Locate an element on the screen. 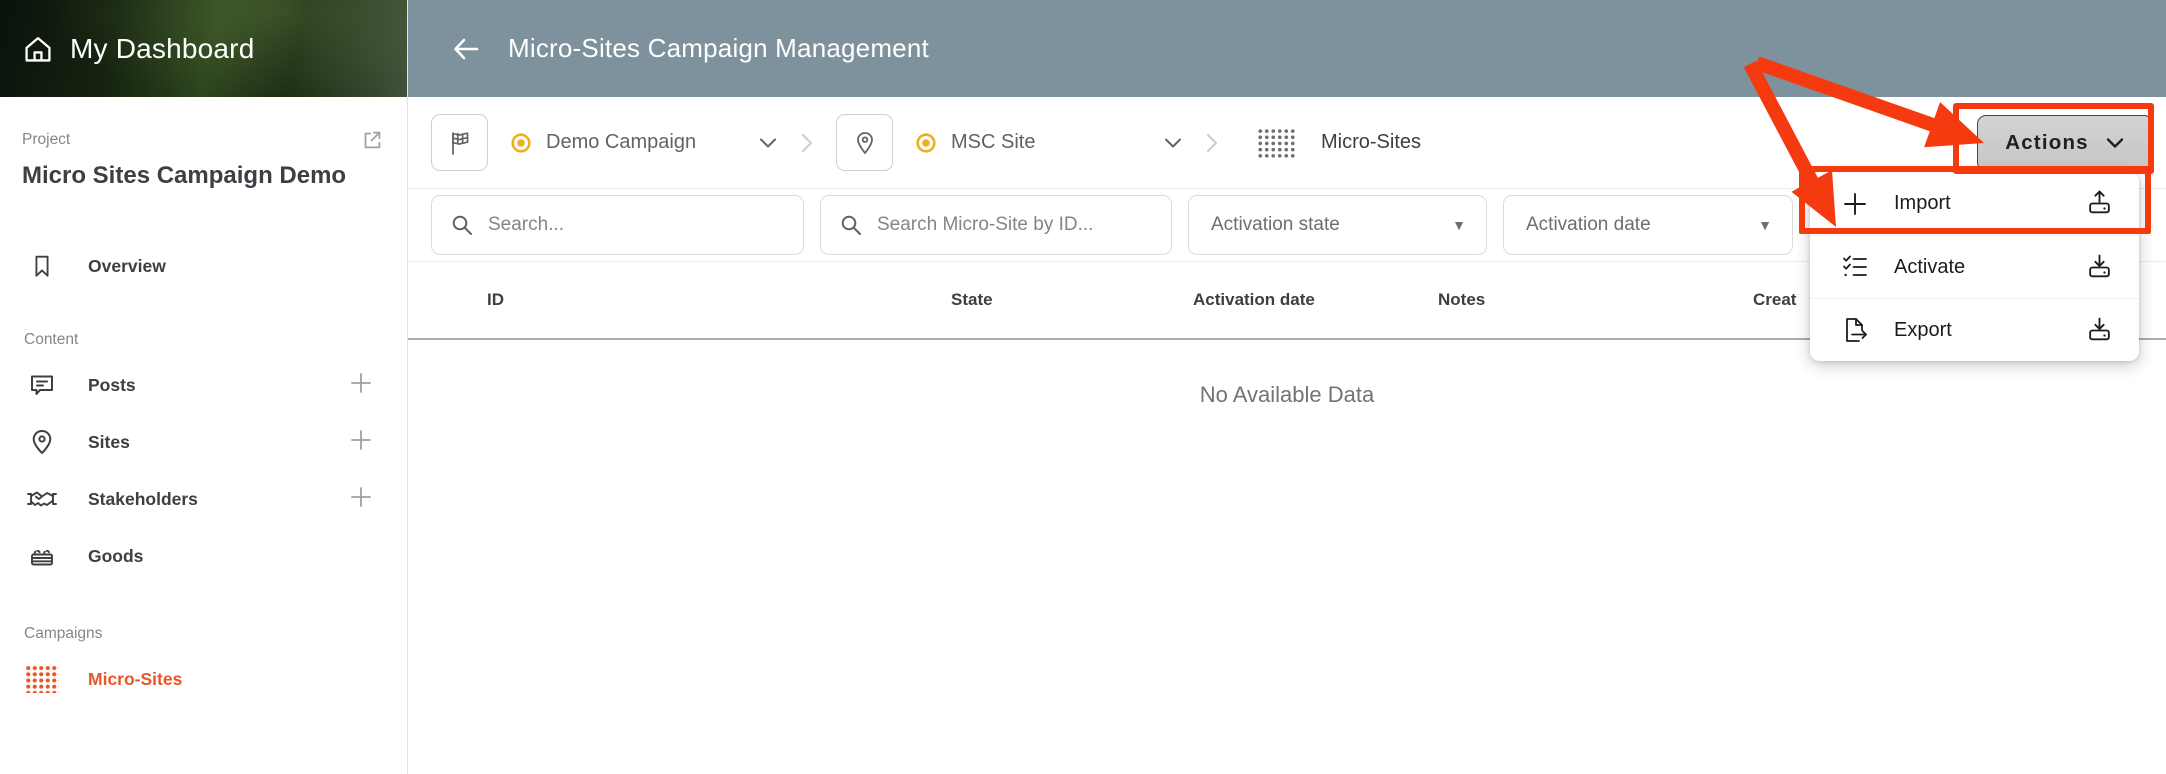 The image size is (2166, 774). checklist-icon is located at coordinates (1855, 267).